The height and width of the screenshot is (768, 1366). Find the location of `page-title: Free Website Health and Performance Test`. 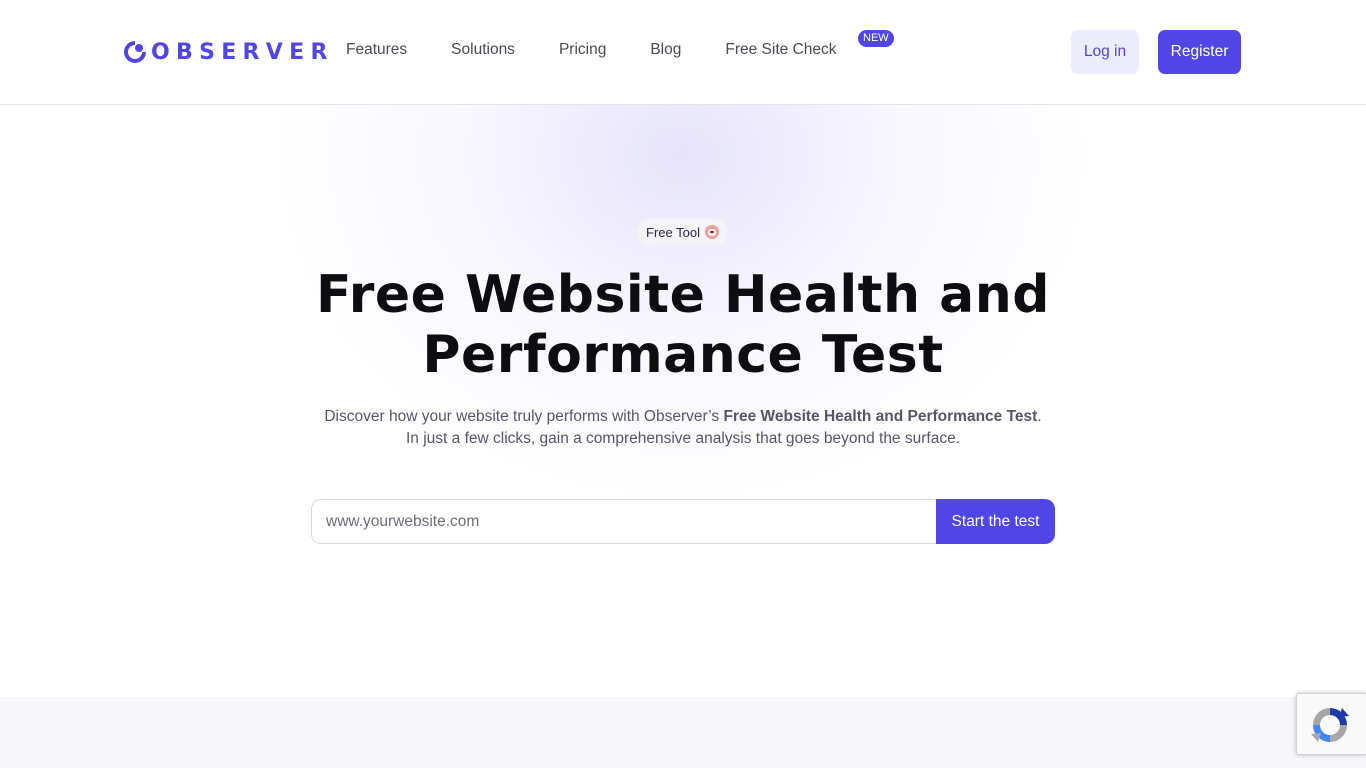

page-title: Free Website Health and Performance Test is located at coordinates (683, 325).